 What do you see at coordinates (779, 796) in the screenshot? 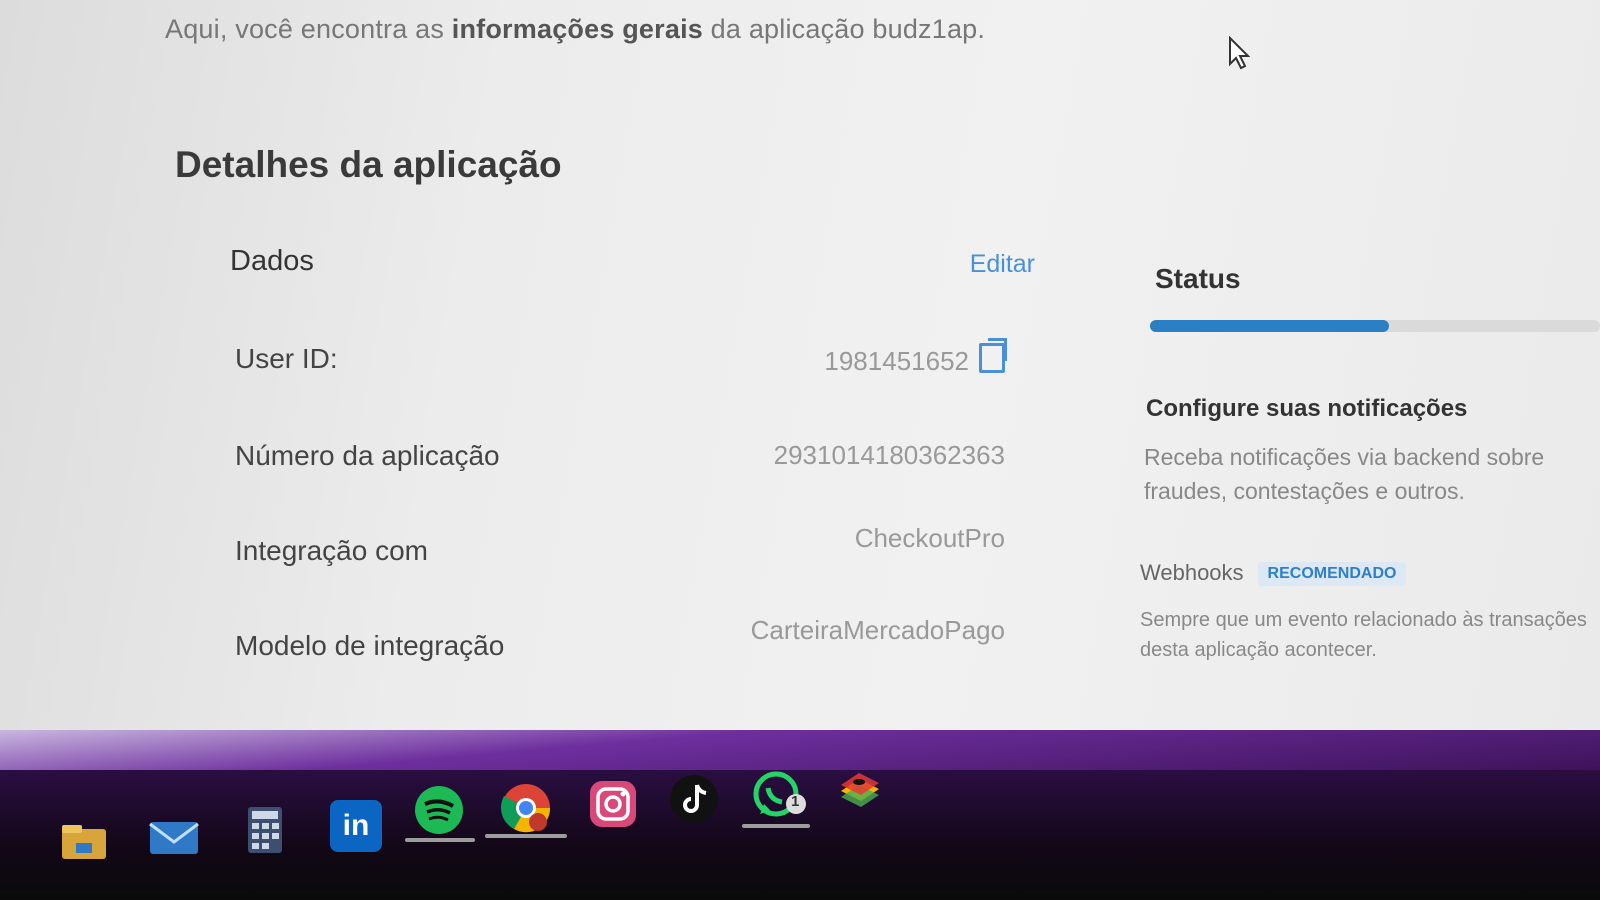
I see `whatsapp-icon: 1` at bounding box center [779, 796].